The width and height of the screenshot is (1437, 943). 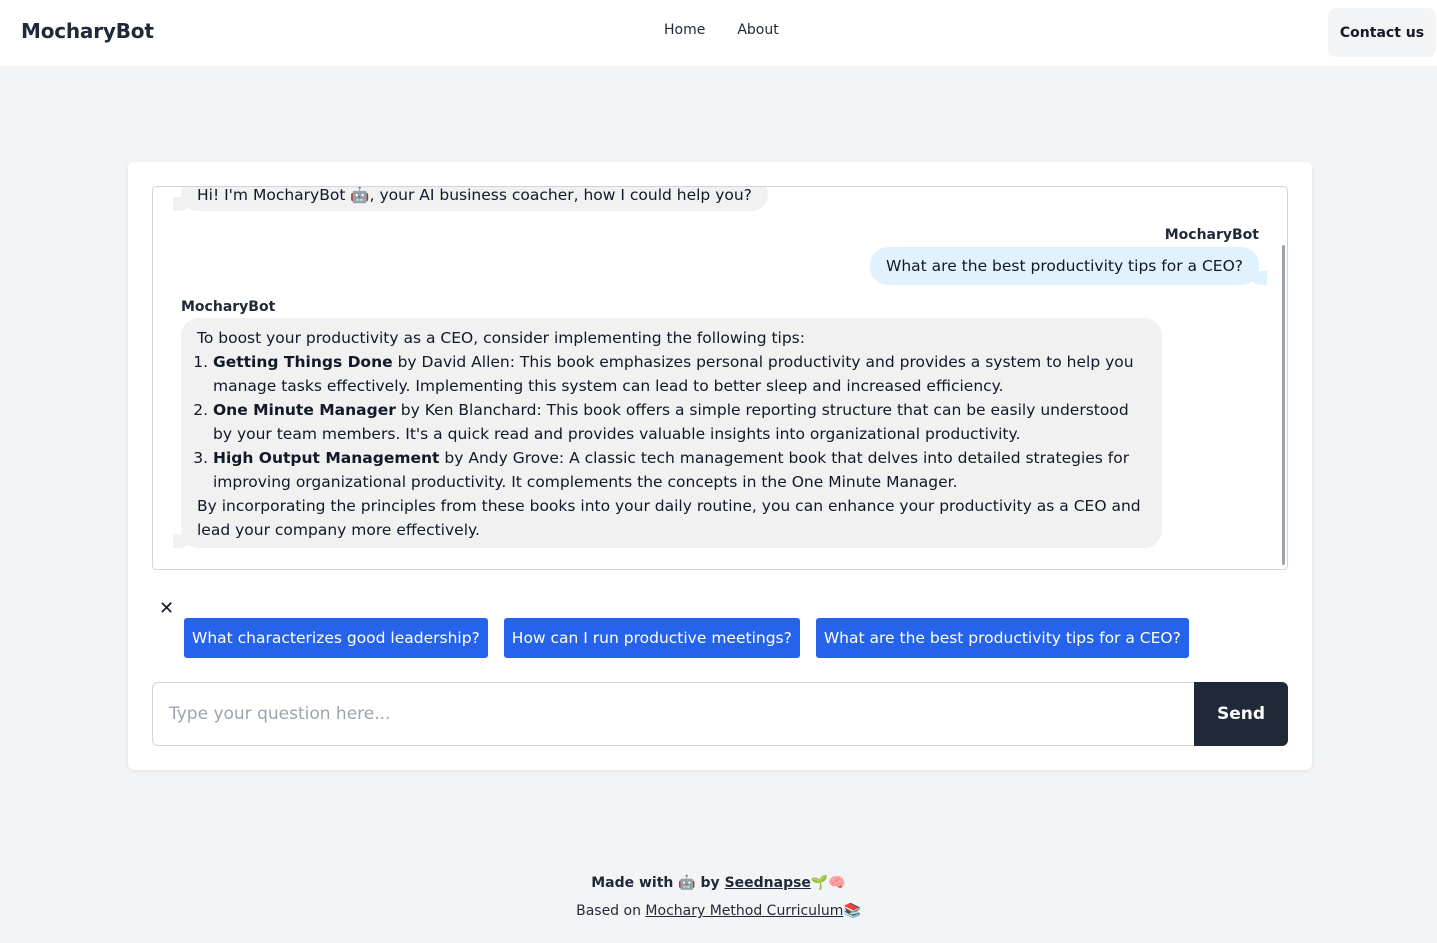 What do you see at coordinates (336, 638) in the screenshot?
I see `suggestion-chip-leadership: What characterizes good leadership?` at bounding box center [336, 638].